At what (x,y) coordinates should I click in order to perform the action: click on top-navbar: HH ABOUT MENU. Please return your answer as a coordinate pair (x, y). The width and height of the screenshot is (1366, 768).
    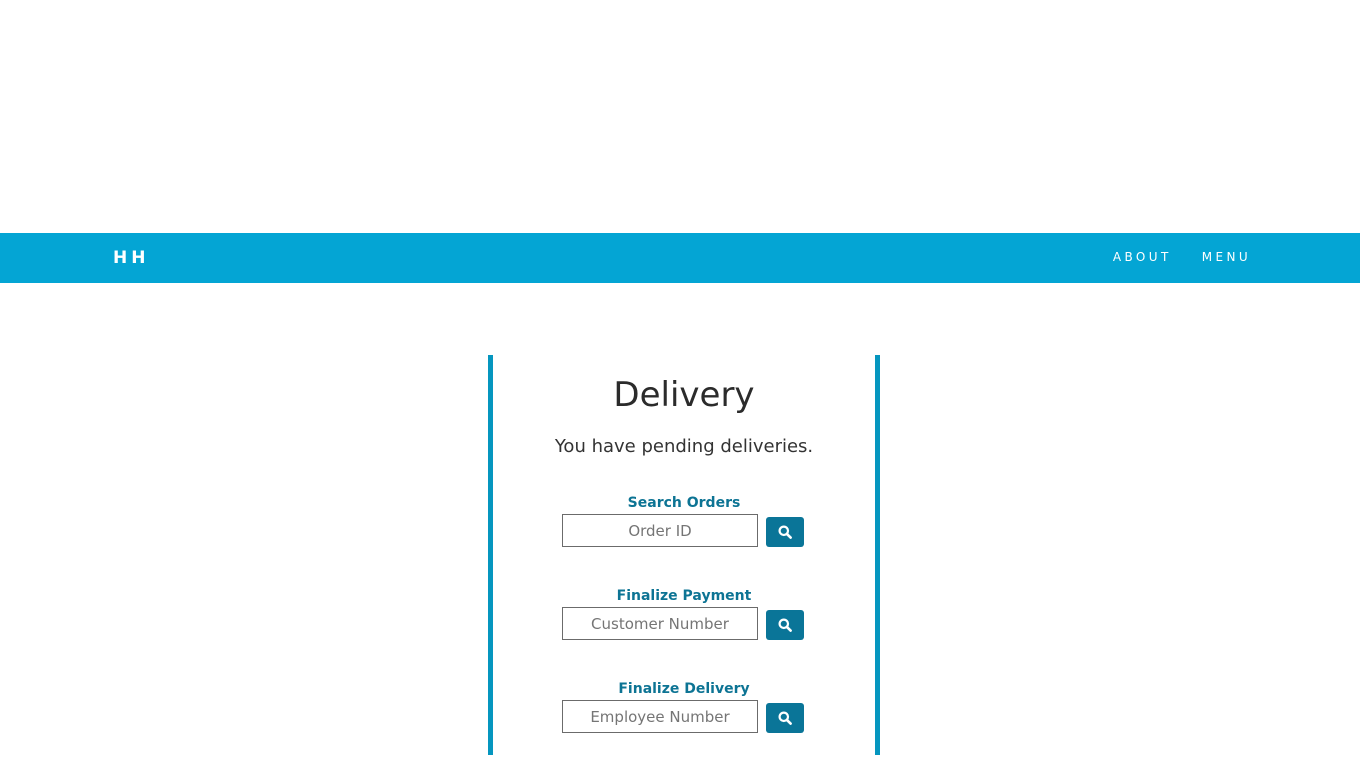
    Looking at the image, I should click on (680, 258).